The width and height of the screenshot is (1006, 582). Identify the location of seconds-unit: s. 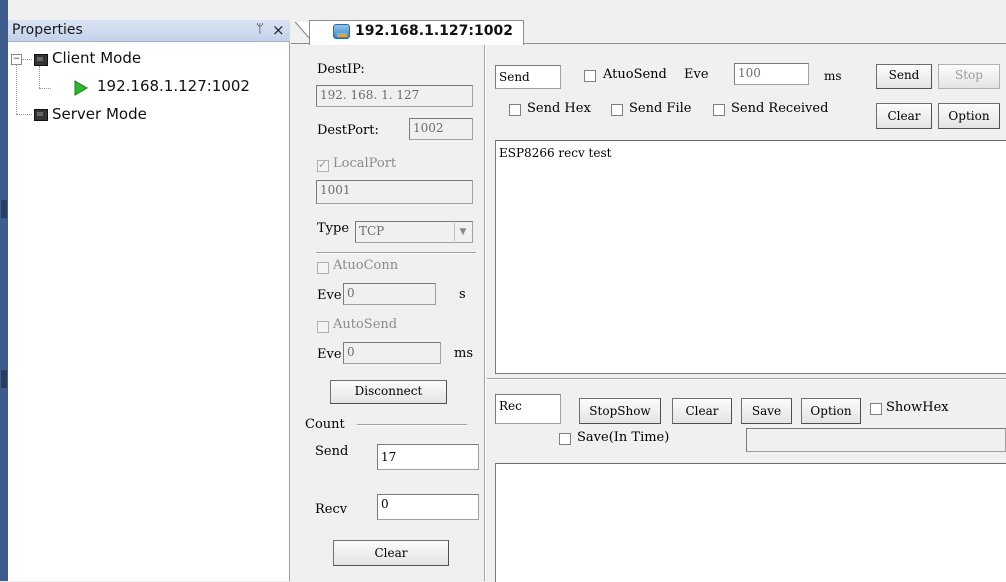
(462, 294).